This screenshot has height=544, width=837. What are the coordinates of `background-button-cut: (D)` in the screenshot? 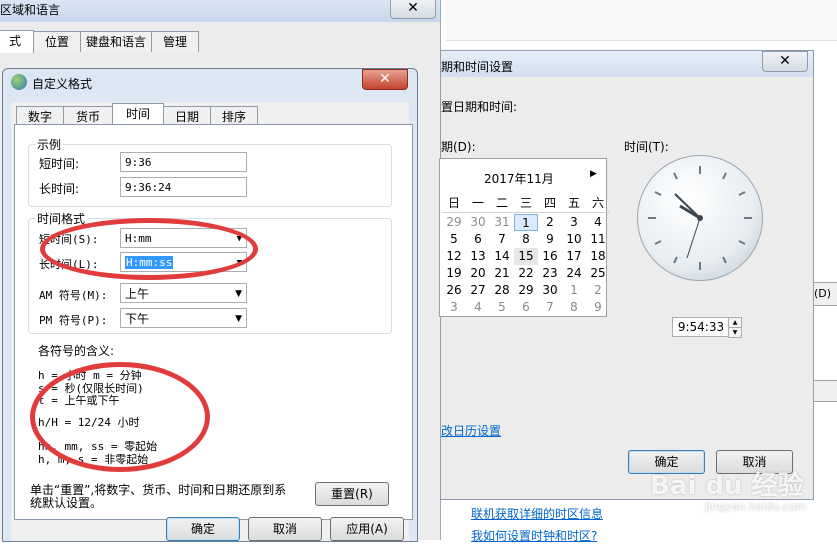 It's located at (825, 294).